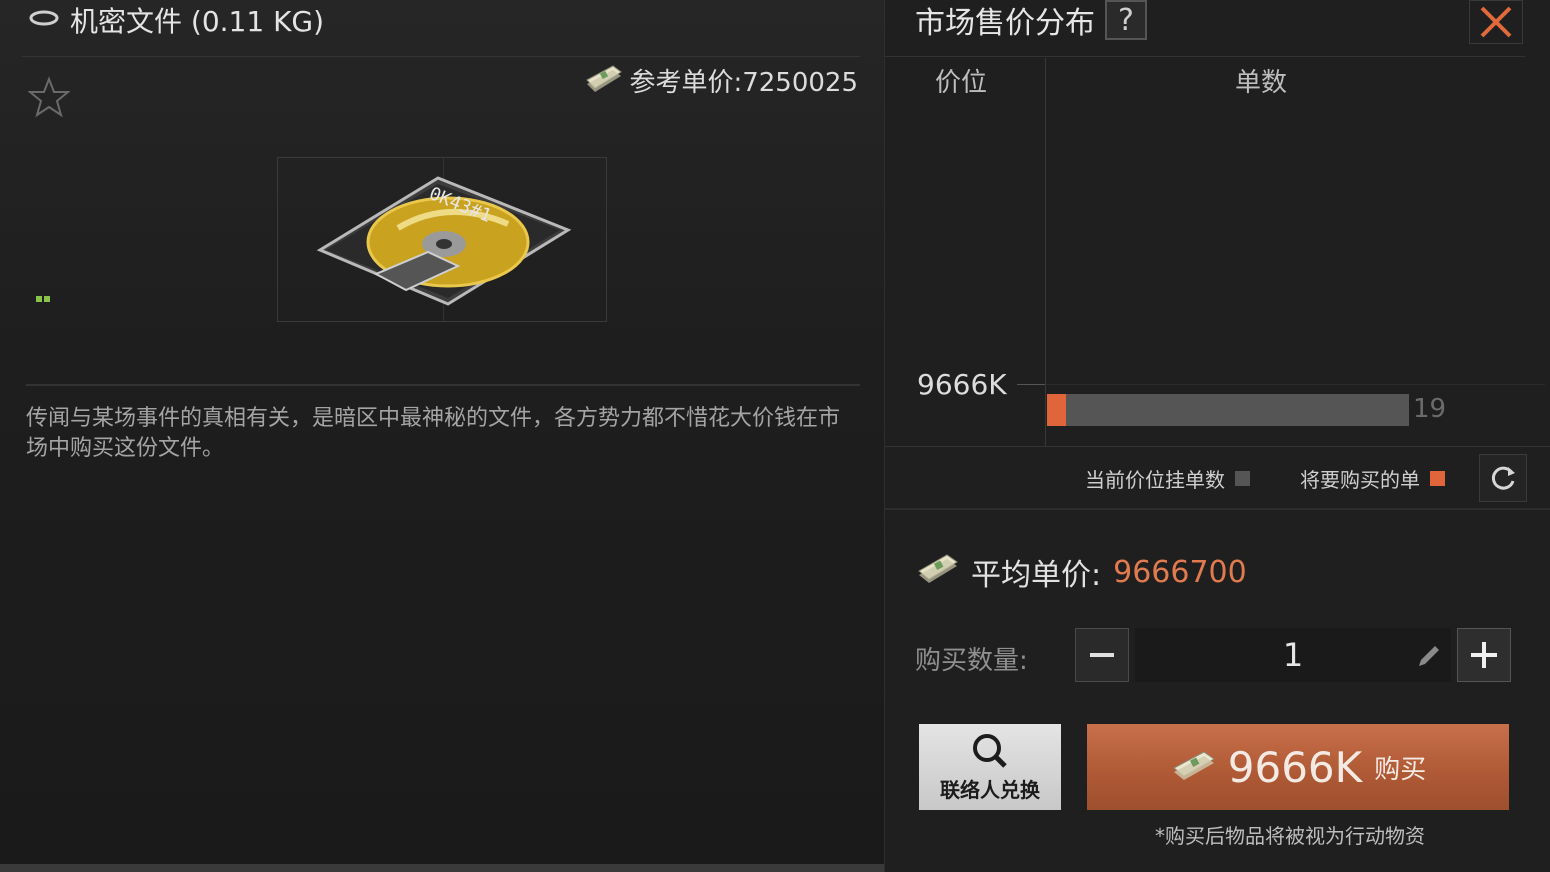  I want to click on favorite-star-icon, so click(49, 99).